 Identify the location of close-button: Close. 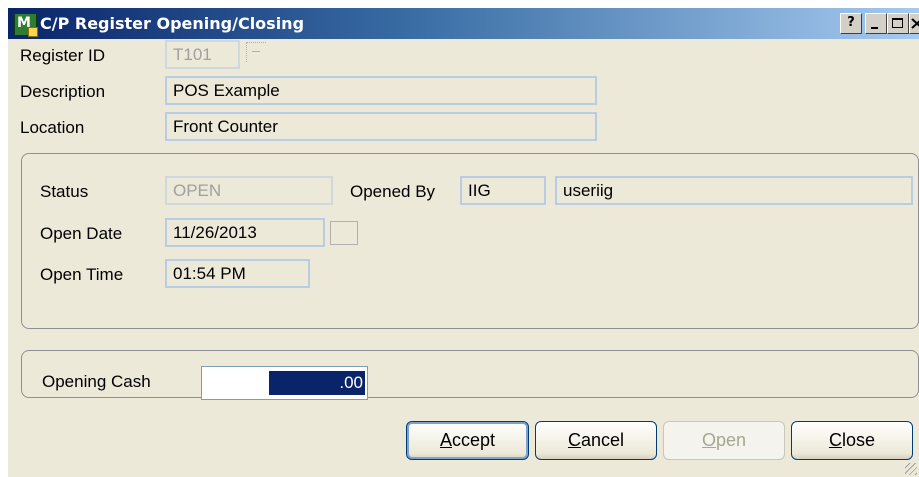
(852, 440).